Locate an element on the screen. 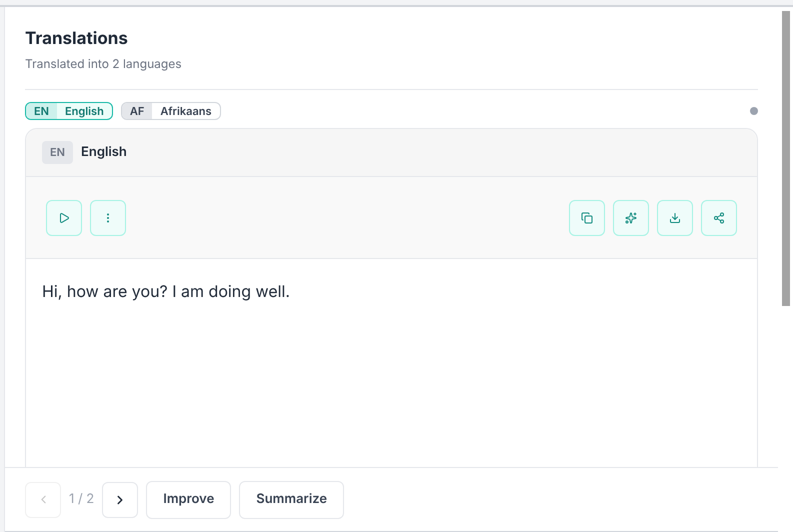 The height and width of the screenshot is (532, 793). language-code-badge: EN is located at coordinates (58, 152).